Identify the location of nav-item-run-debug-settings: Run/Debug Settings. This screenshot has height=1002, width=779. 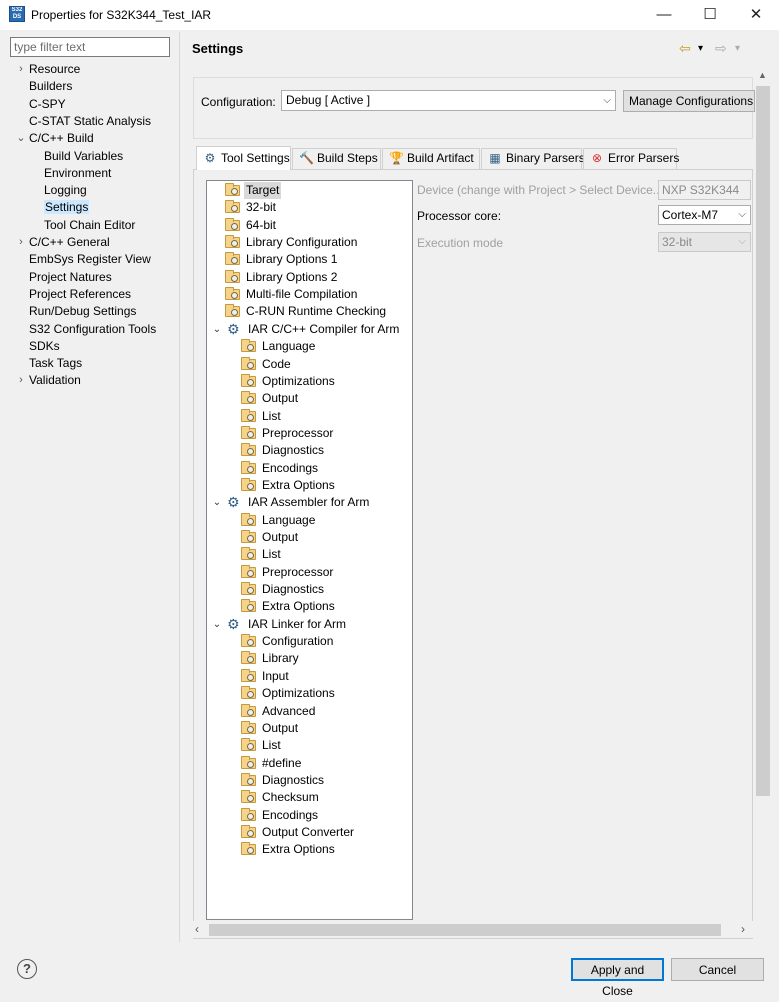
(82, 311).